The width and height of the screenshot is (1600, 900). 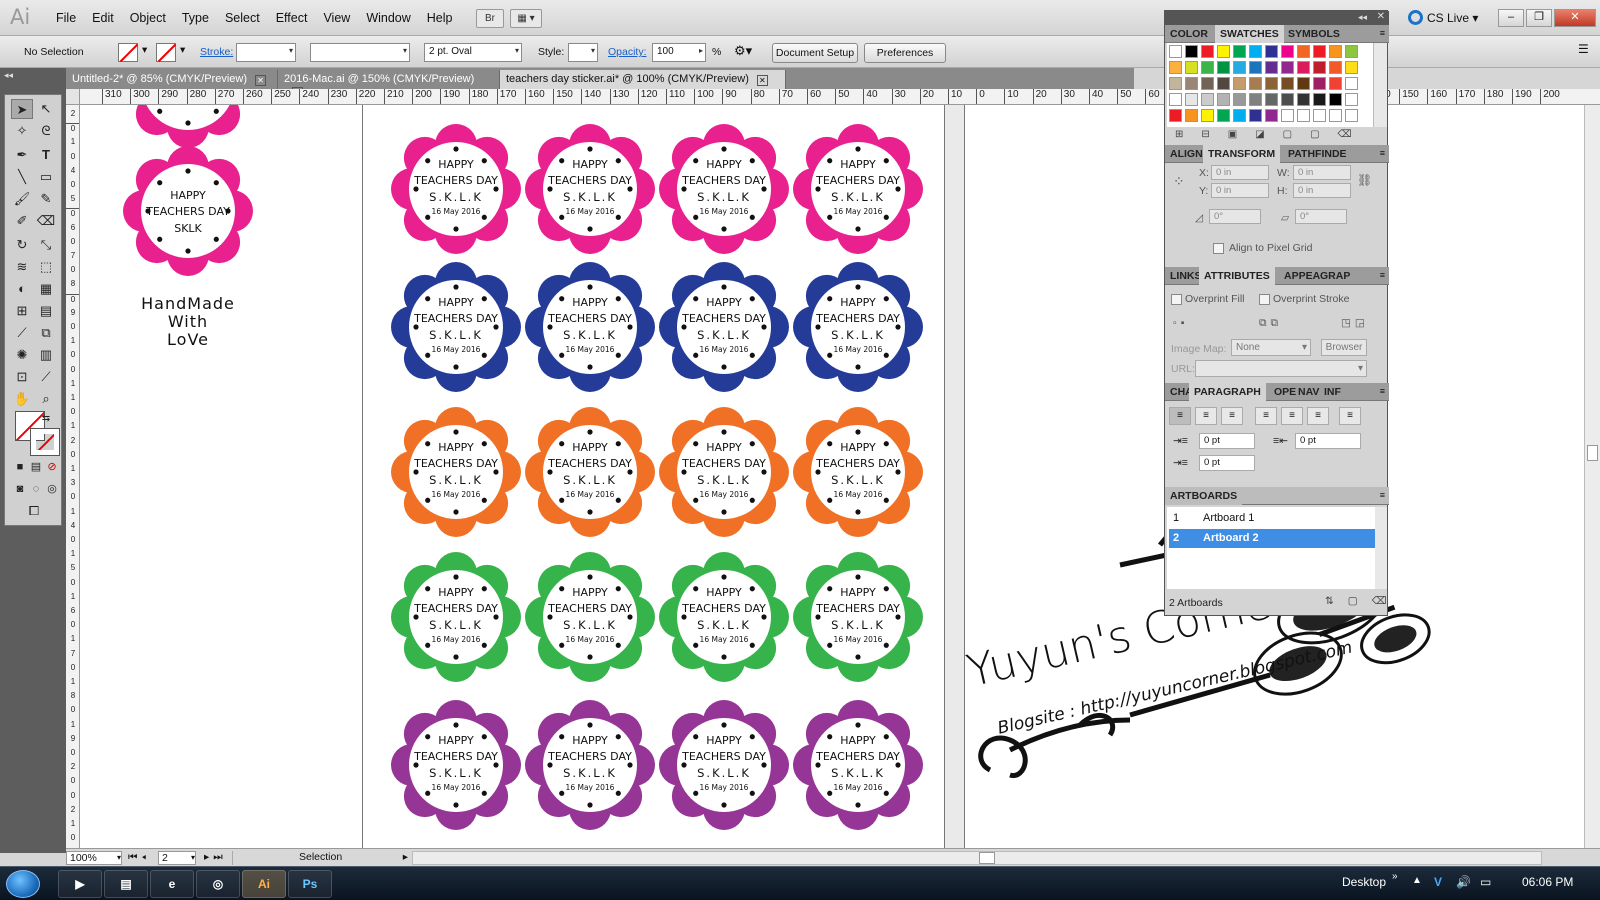 I want to click on align-left-icon: ≡, so click(x=1180, y=416).